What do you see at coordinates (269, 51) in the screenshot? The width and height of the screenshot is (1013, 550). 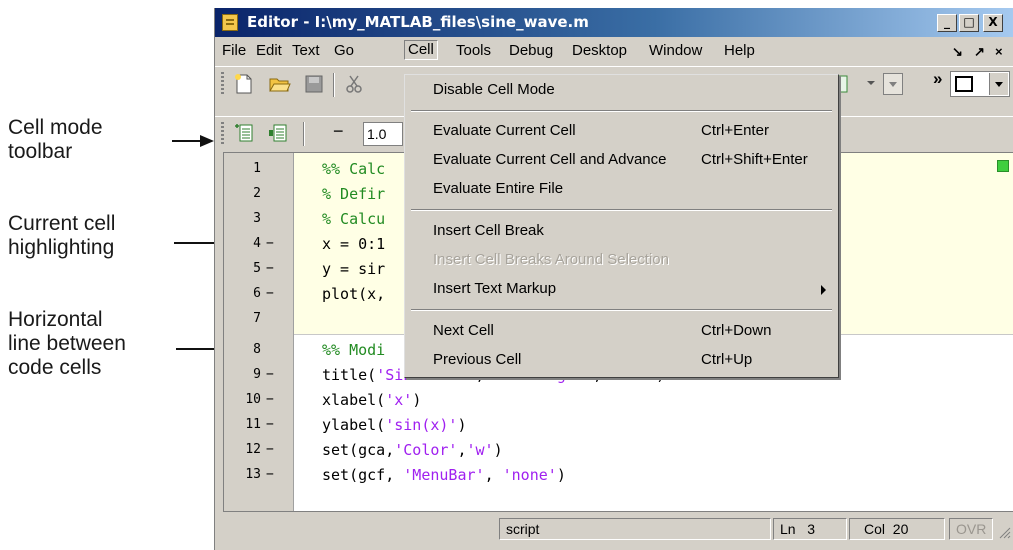 I see `menu-edit: Edit` at bounding box center [269, 51].